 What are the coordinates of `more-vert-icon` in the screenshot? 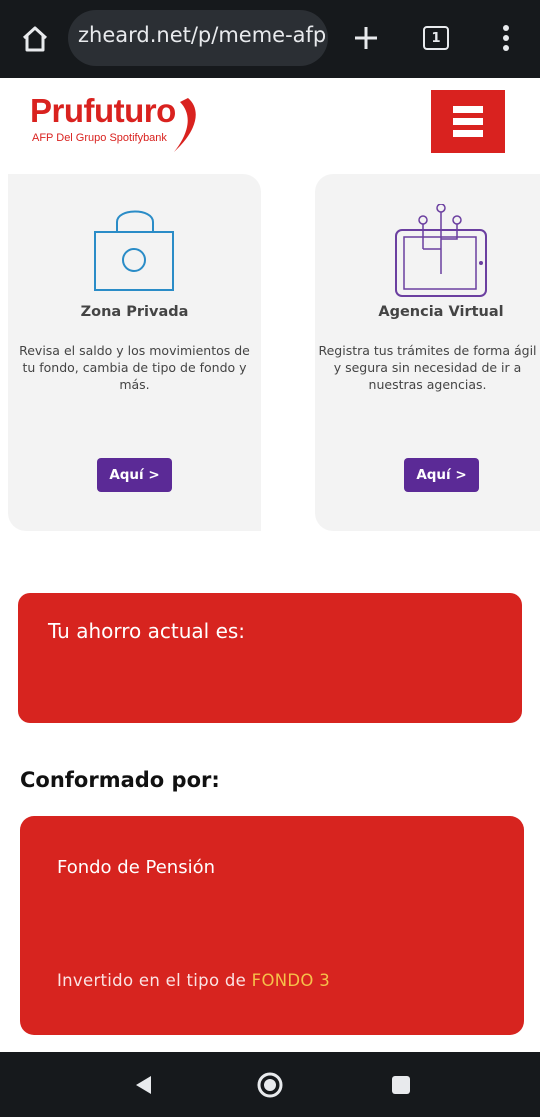 It's located at (506, 38).